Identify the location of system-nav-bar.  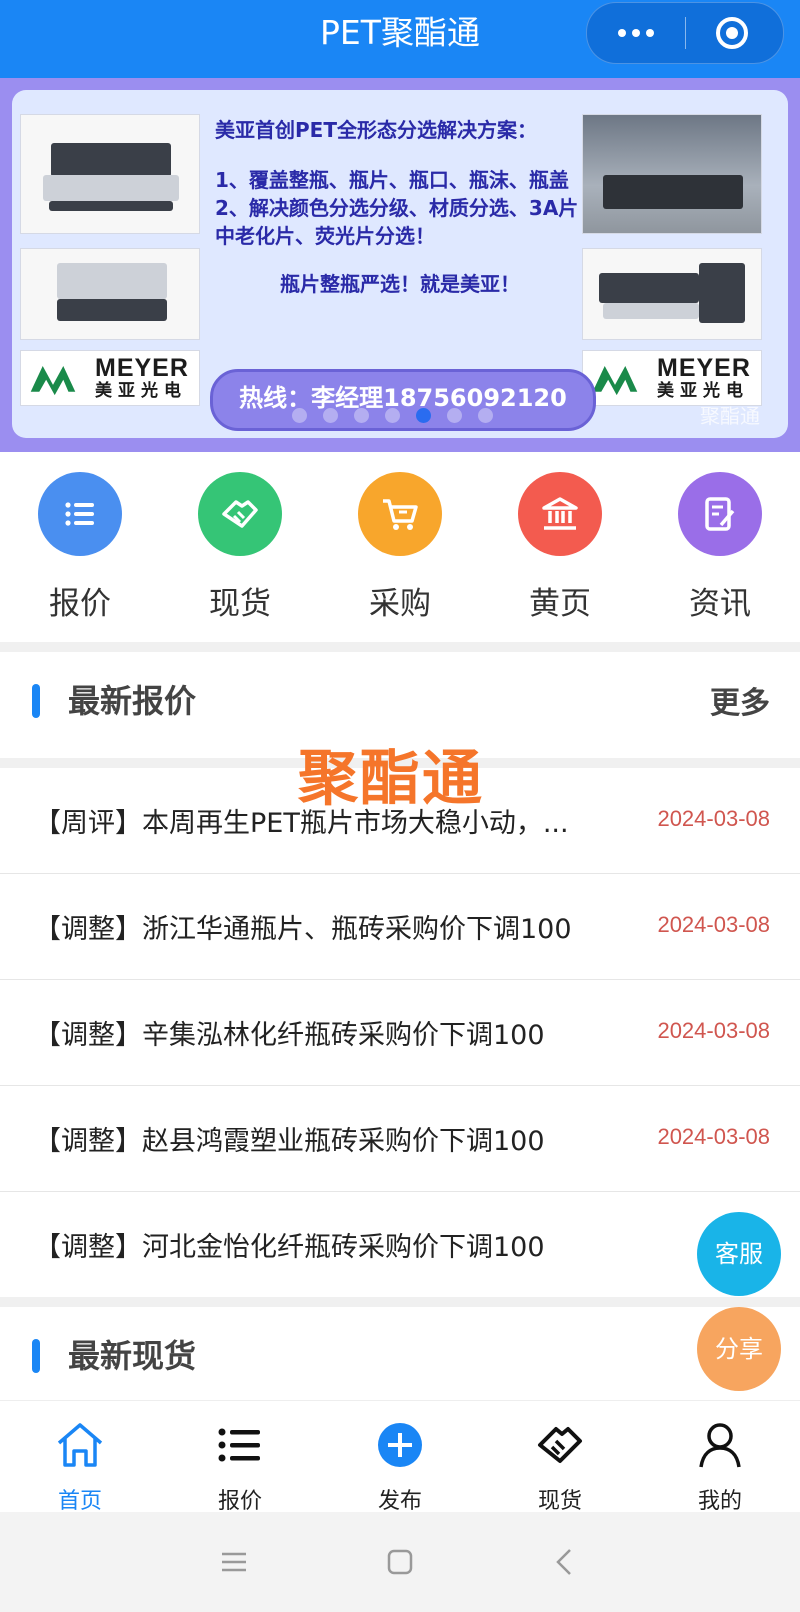
(400, 1562).